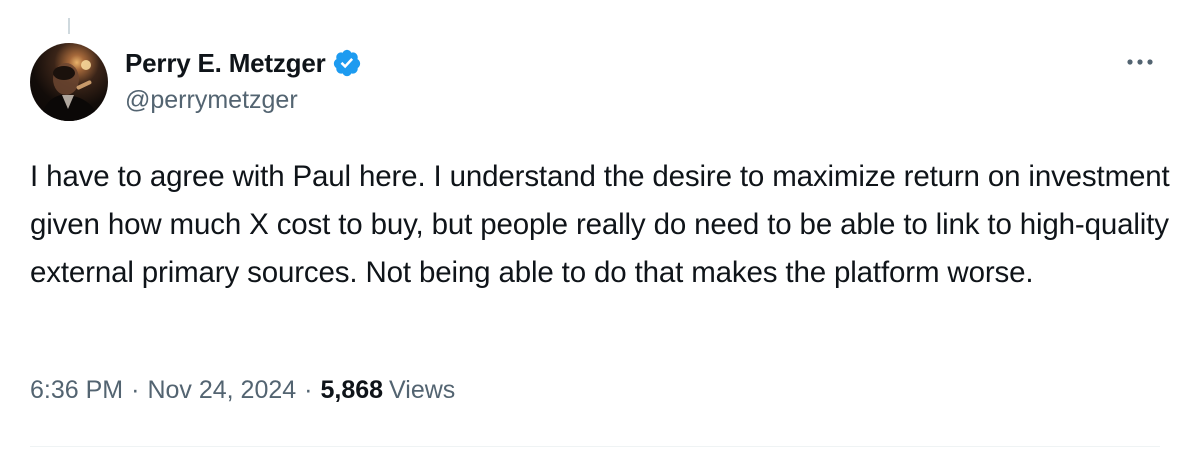 The width and height of the screenshot is (1190, 452). What do you see at coordinates (351, 390) in the screenshot?
I see `views-count: 5,868` at bounding box center [351, 390].